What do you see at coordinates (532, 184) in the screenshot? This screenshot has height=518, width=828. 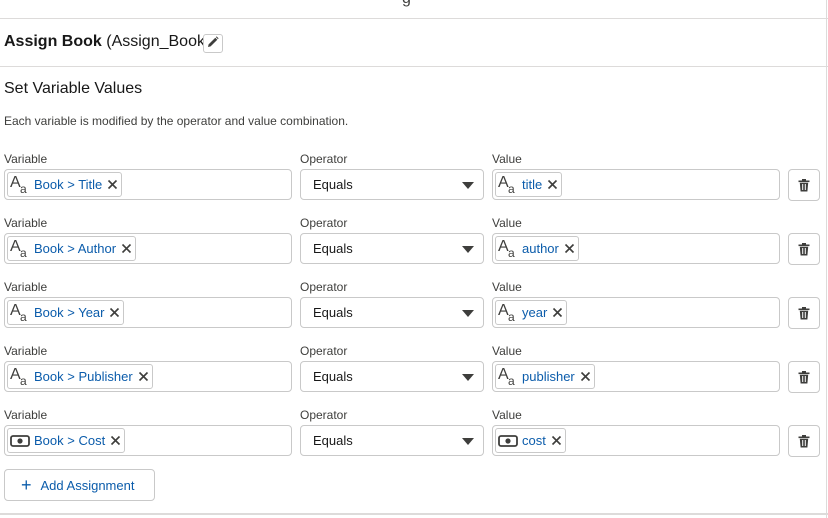 I see `value-pill-label: title` at bounding box center [532, 184].